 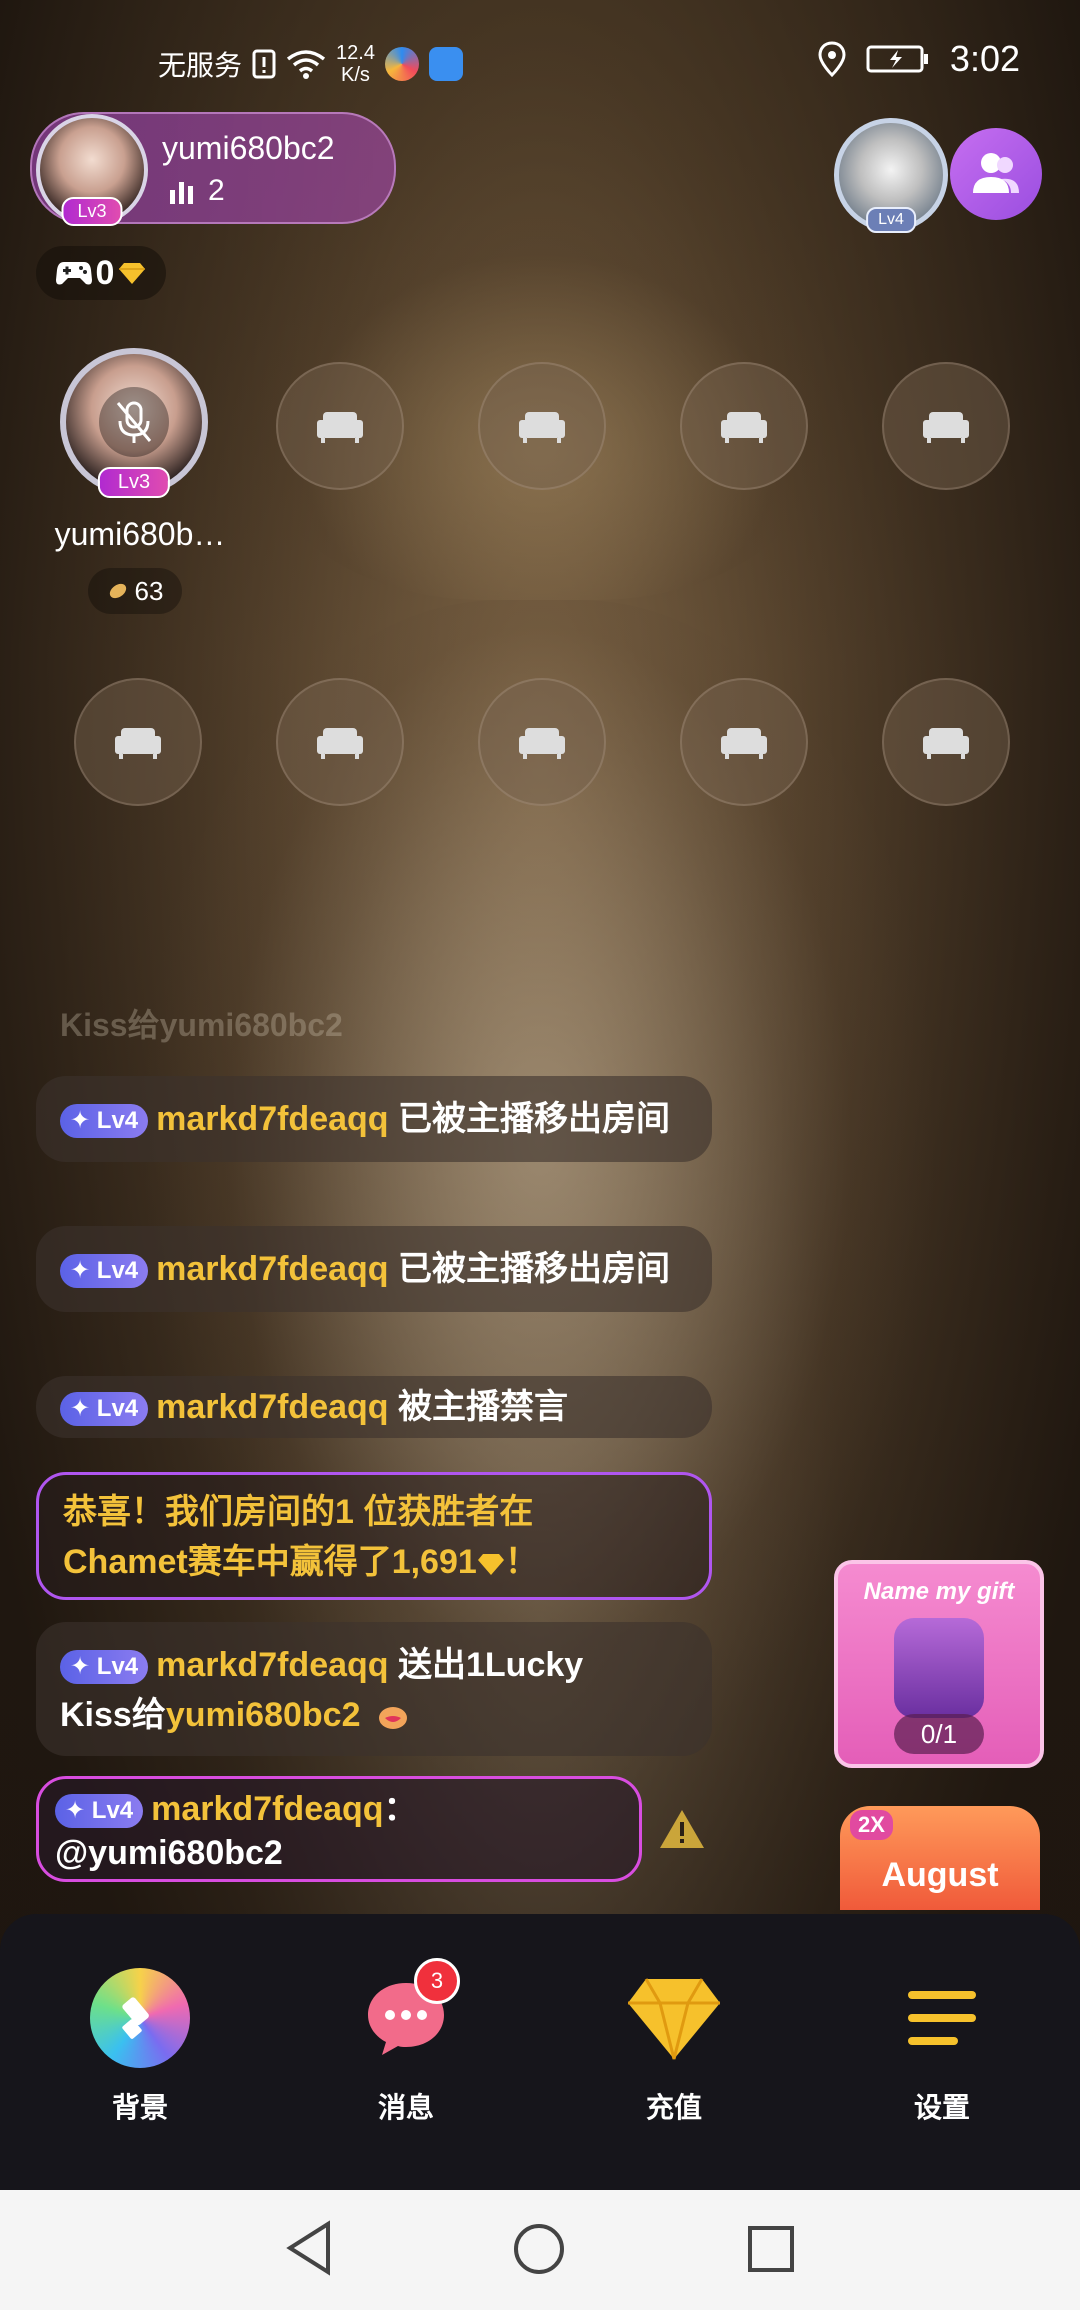 I want to click on menu-icon, so click(x=942, y=2018).